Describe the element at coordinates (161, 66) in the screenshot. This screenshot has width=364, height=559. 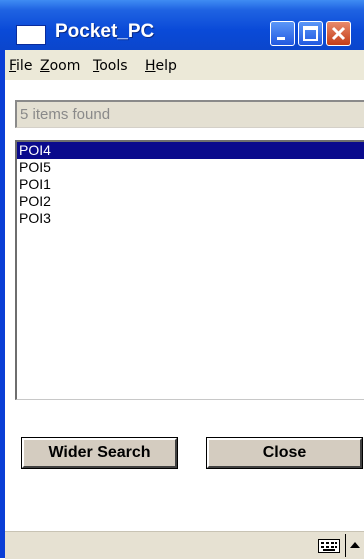
I see `menu-help: Help` at that location.